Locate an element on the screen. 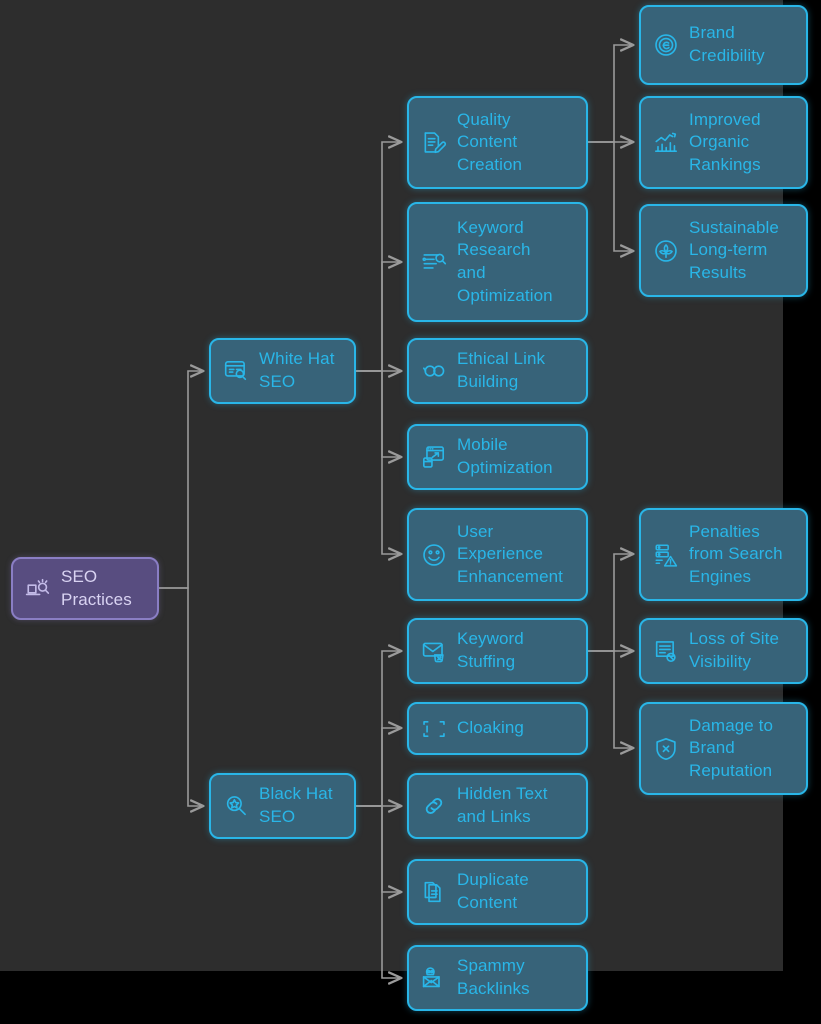  shield-x-icon is located at coordinates (666, 749).